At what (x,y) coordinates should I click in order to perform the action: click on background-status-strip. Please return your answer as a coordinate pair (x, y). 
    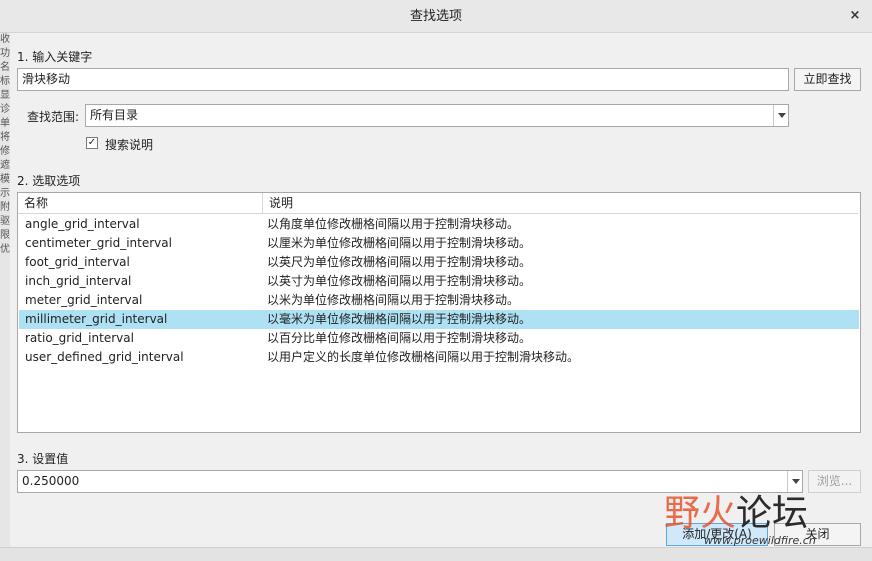
    Looking at the image, I should click on (436, 554).